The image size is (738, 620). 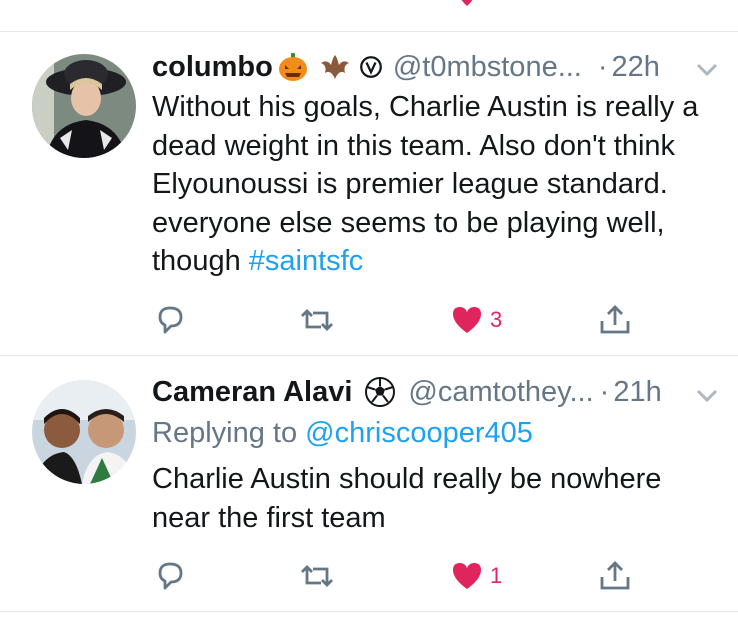 I want to click on divider, so click(x=369, y=611).